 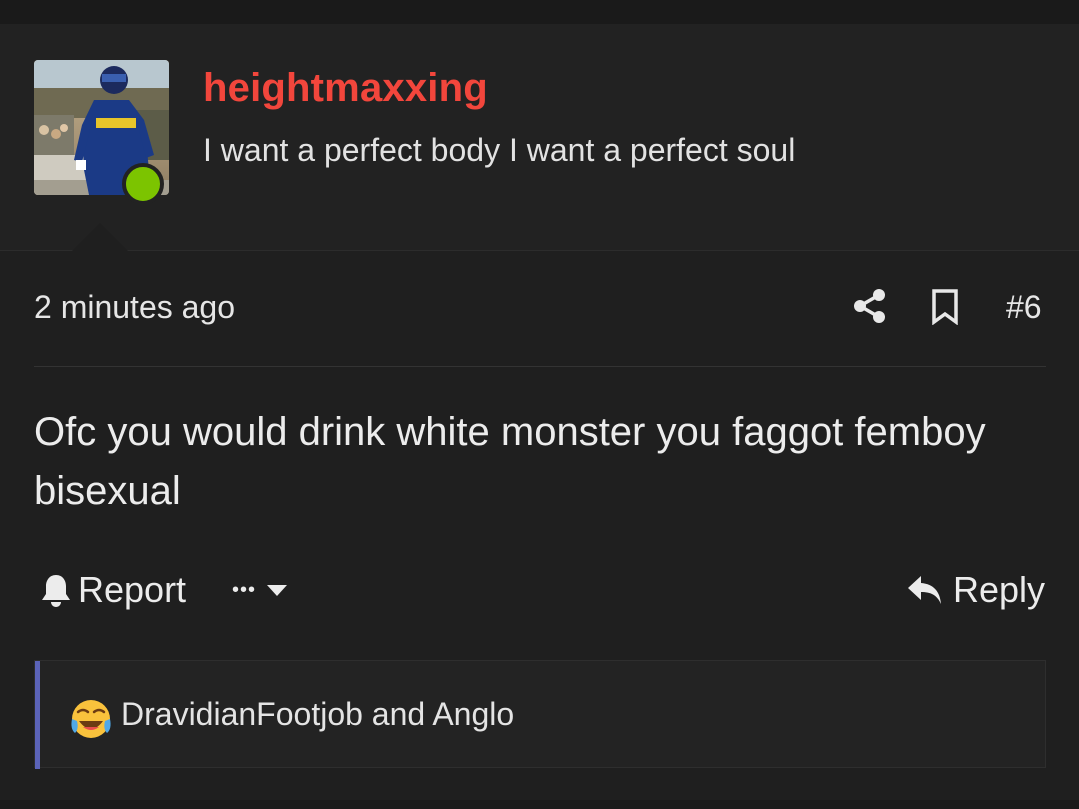 I want to click on bottom-strip, so click(x=539, y=804).